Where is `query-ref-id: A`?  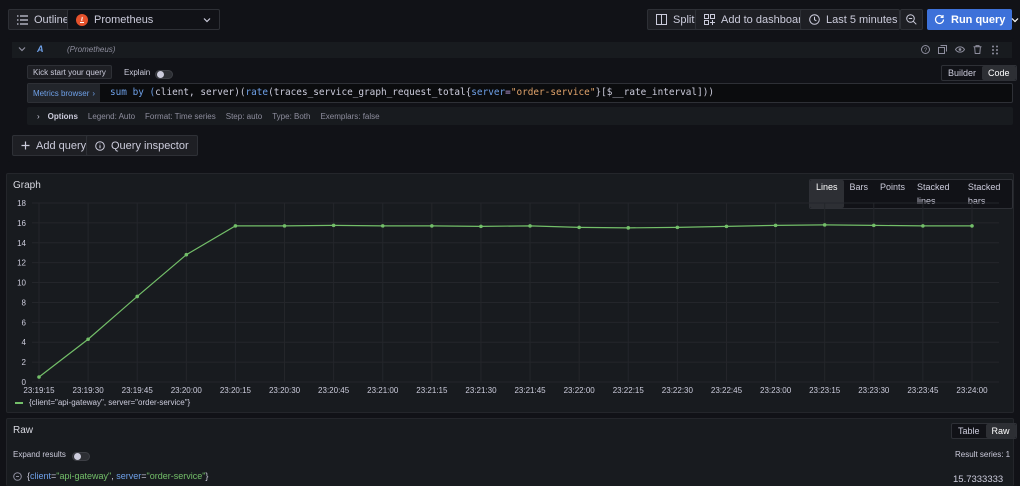
query-ref-id: A is located at coordinates (40, 49).